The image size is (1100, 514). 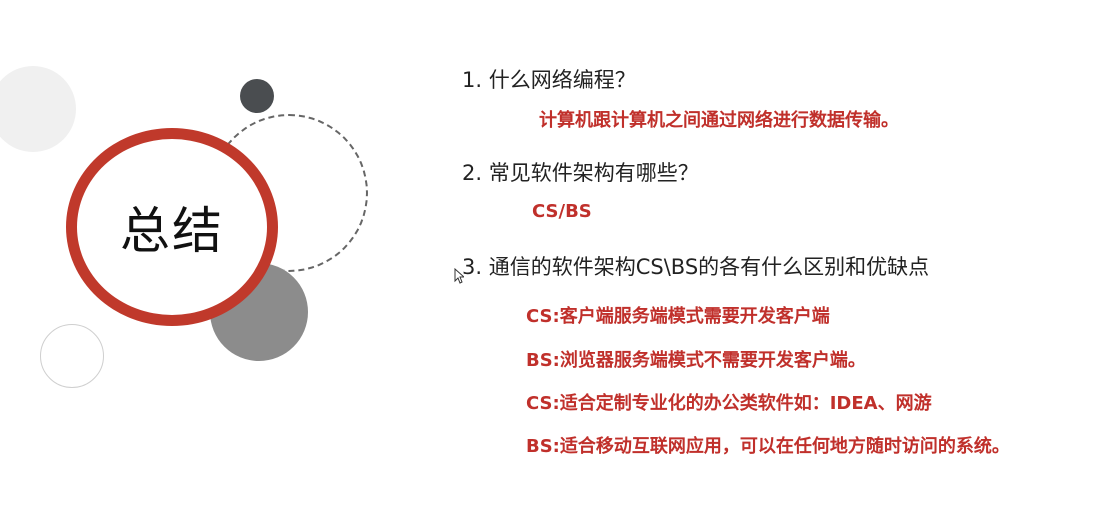 I want to click on answer-2: CS/BS, so click(x=562, y=211).